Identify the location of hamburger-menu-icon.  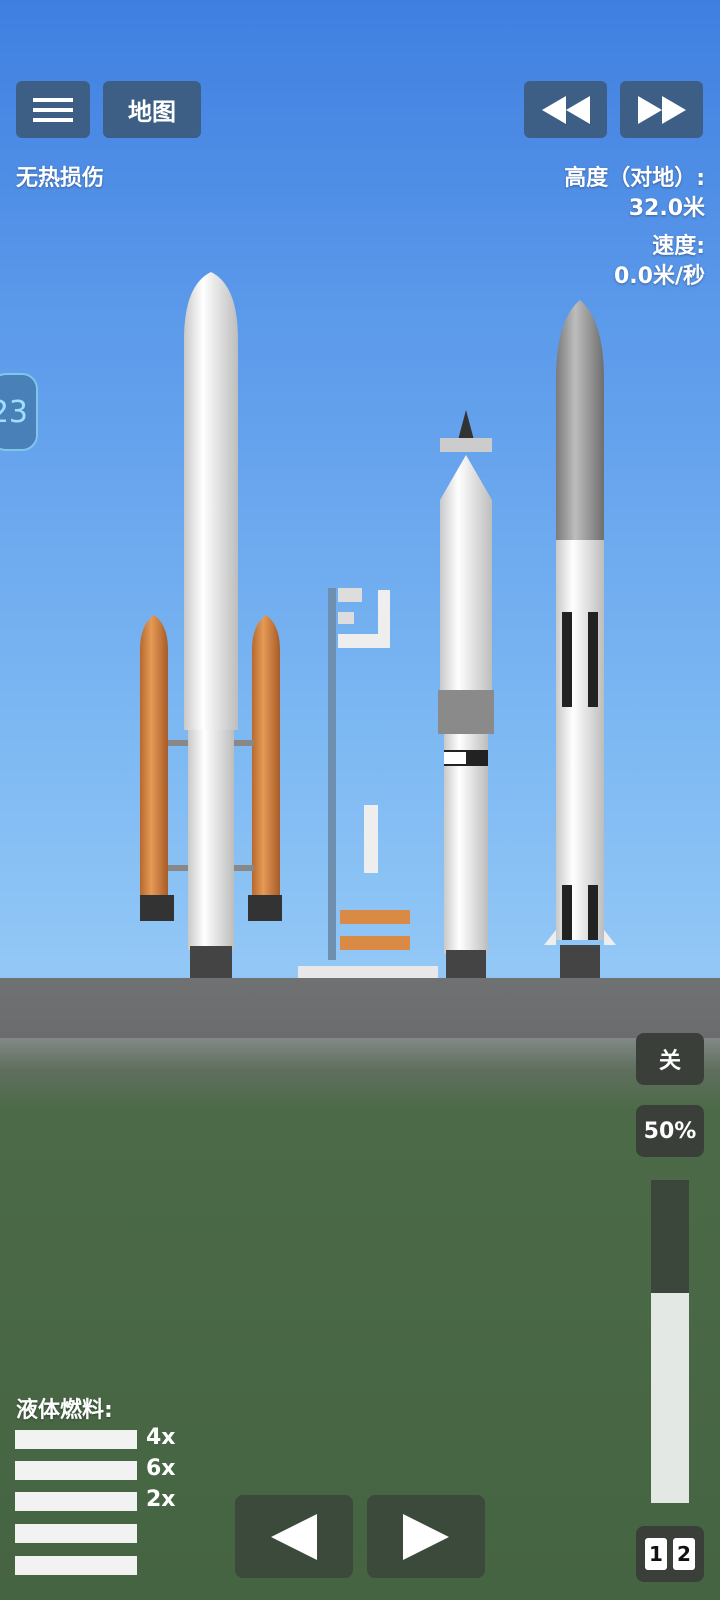
(53, 110).